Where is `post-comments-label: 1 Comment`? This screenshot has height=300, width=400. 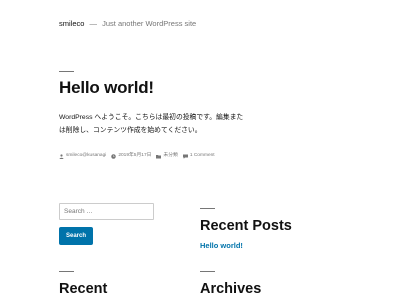 post-comments-label: 1 Comment is located at coordinates (202, 155).